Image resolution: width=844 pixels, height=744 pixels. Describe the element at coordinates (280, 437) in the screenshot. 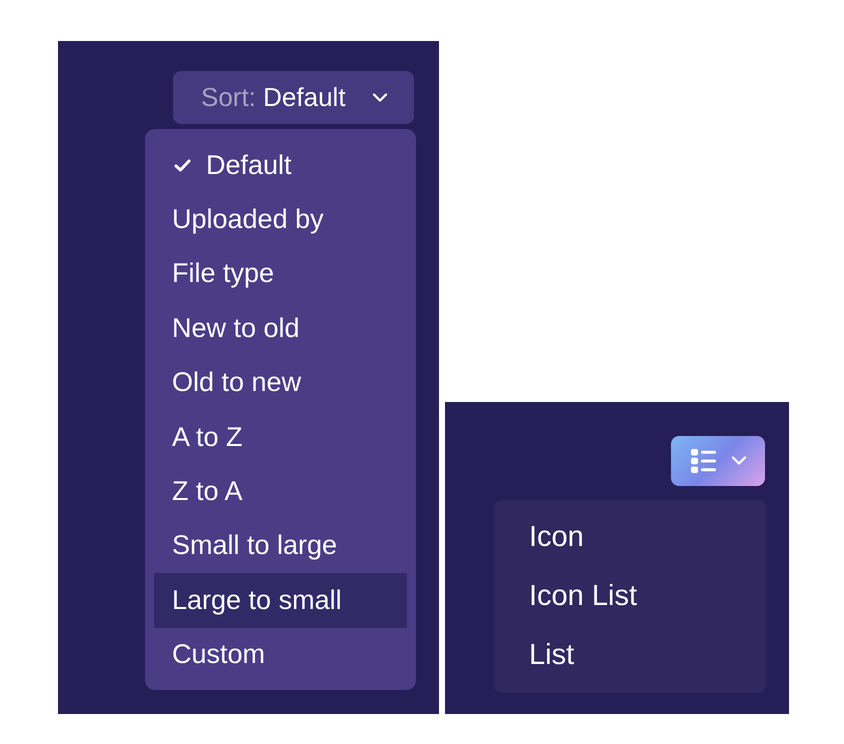

I see `sort-option: A to Z` at that location.